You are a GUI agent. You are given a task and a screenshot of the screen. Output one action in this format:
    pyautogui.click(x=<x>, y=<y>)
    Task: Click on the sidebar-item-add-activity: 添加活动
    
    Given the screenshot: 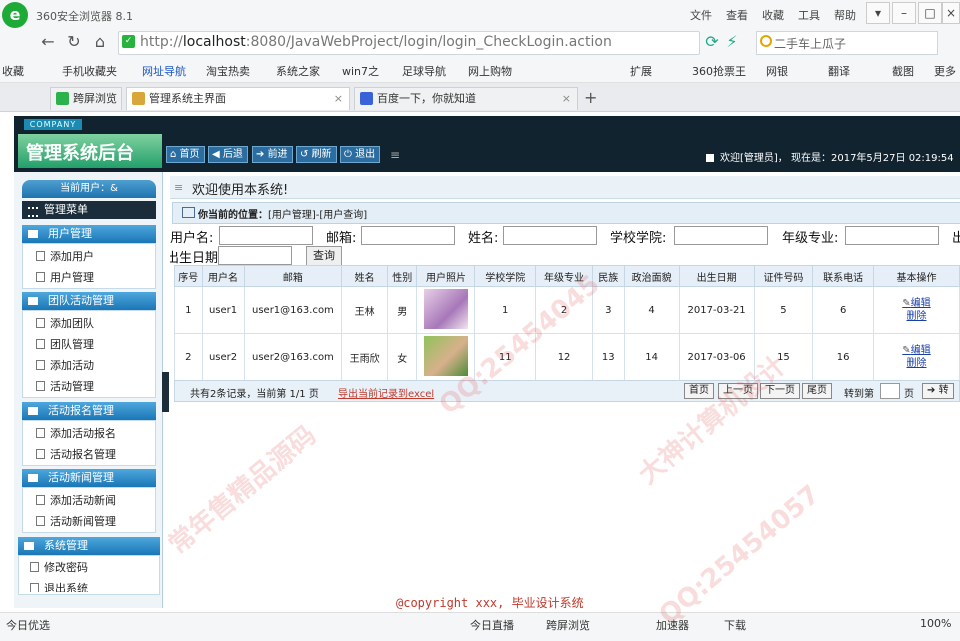 What is the action you would take?
    pyautogui.click(x=65, y=365)
    